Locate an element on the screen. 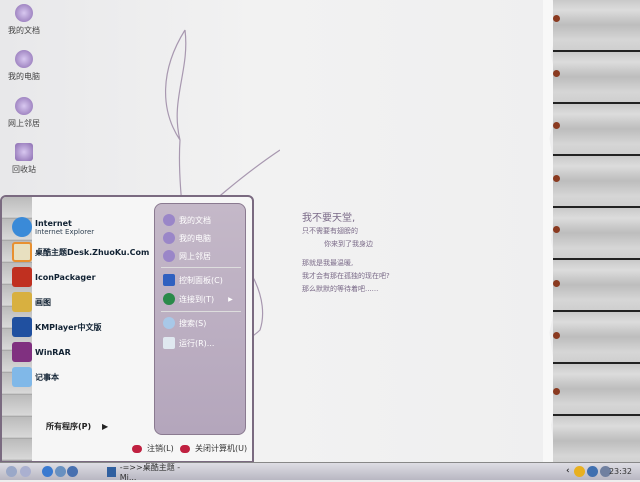 The height and width of the screenshot is (482, 640). media-icon is located at coordinates (60, 471).